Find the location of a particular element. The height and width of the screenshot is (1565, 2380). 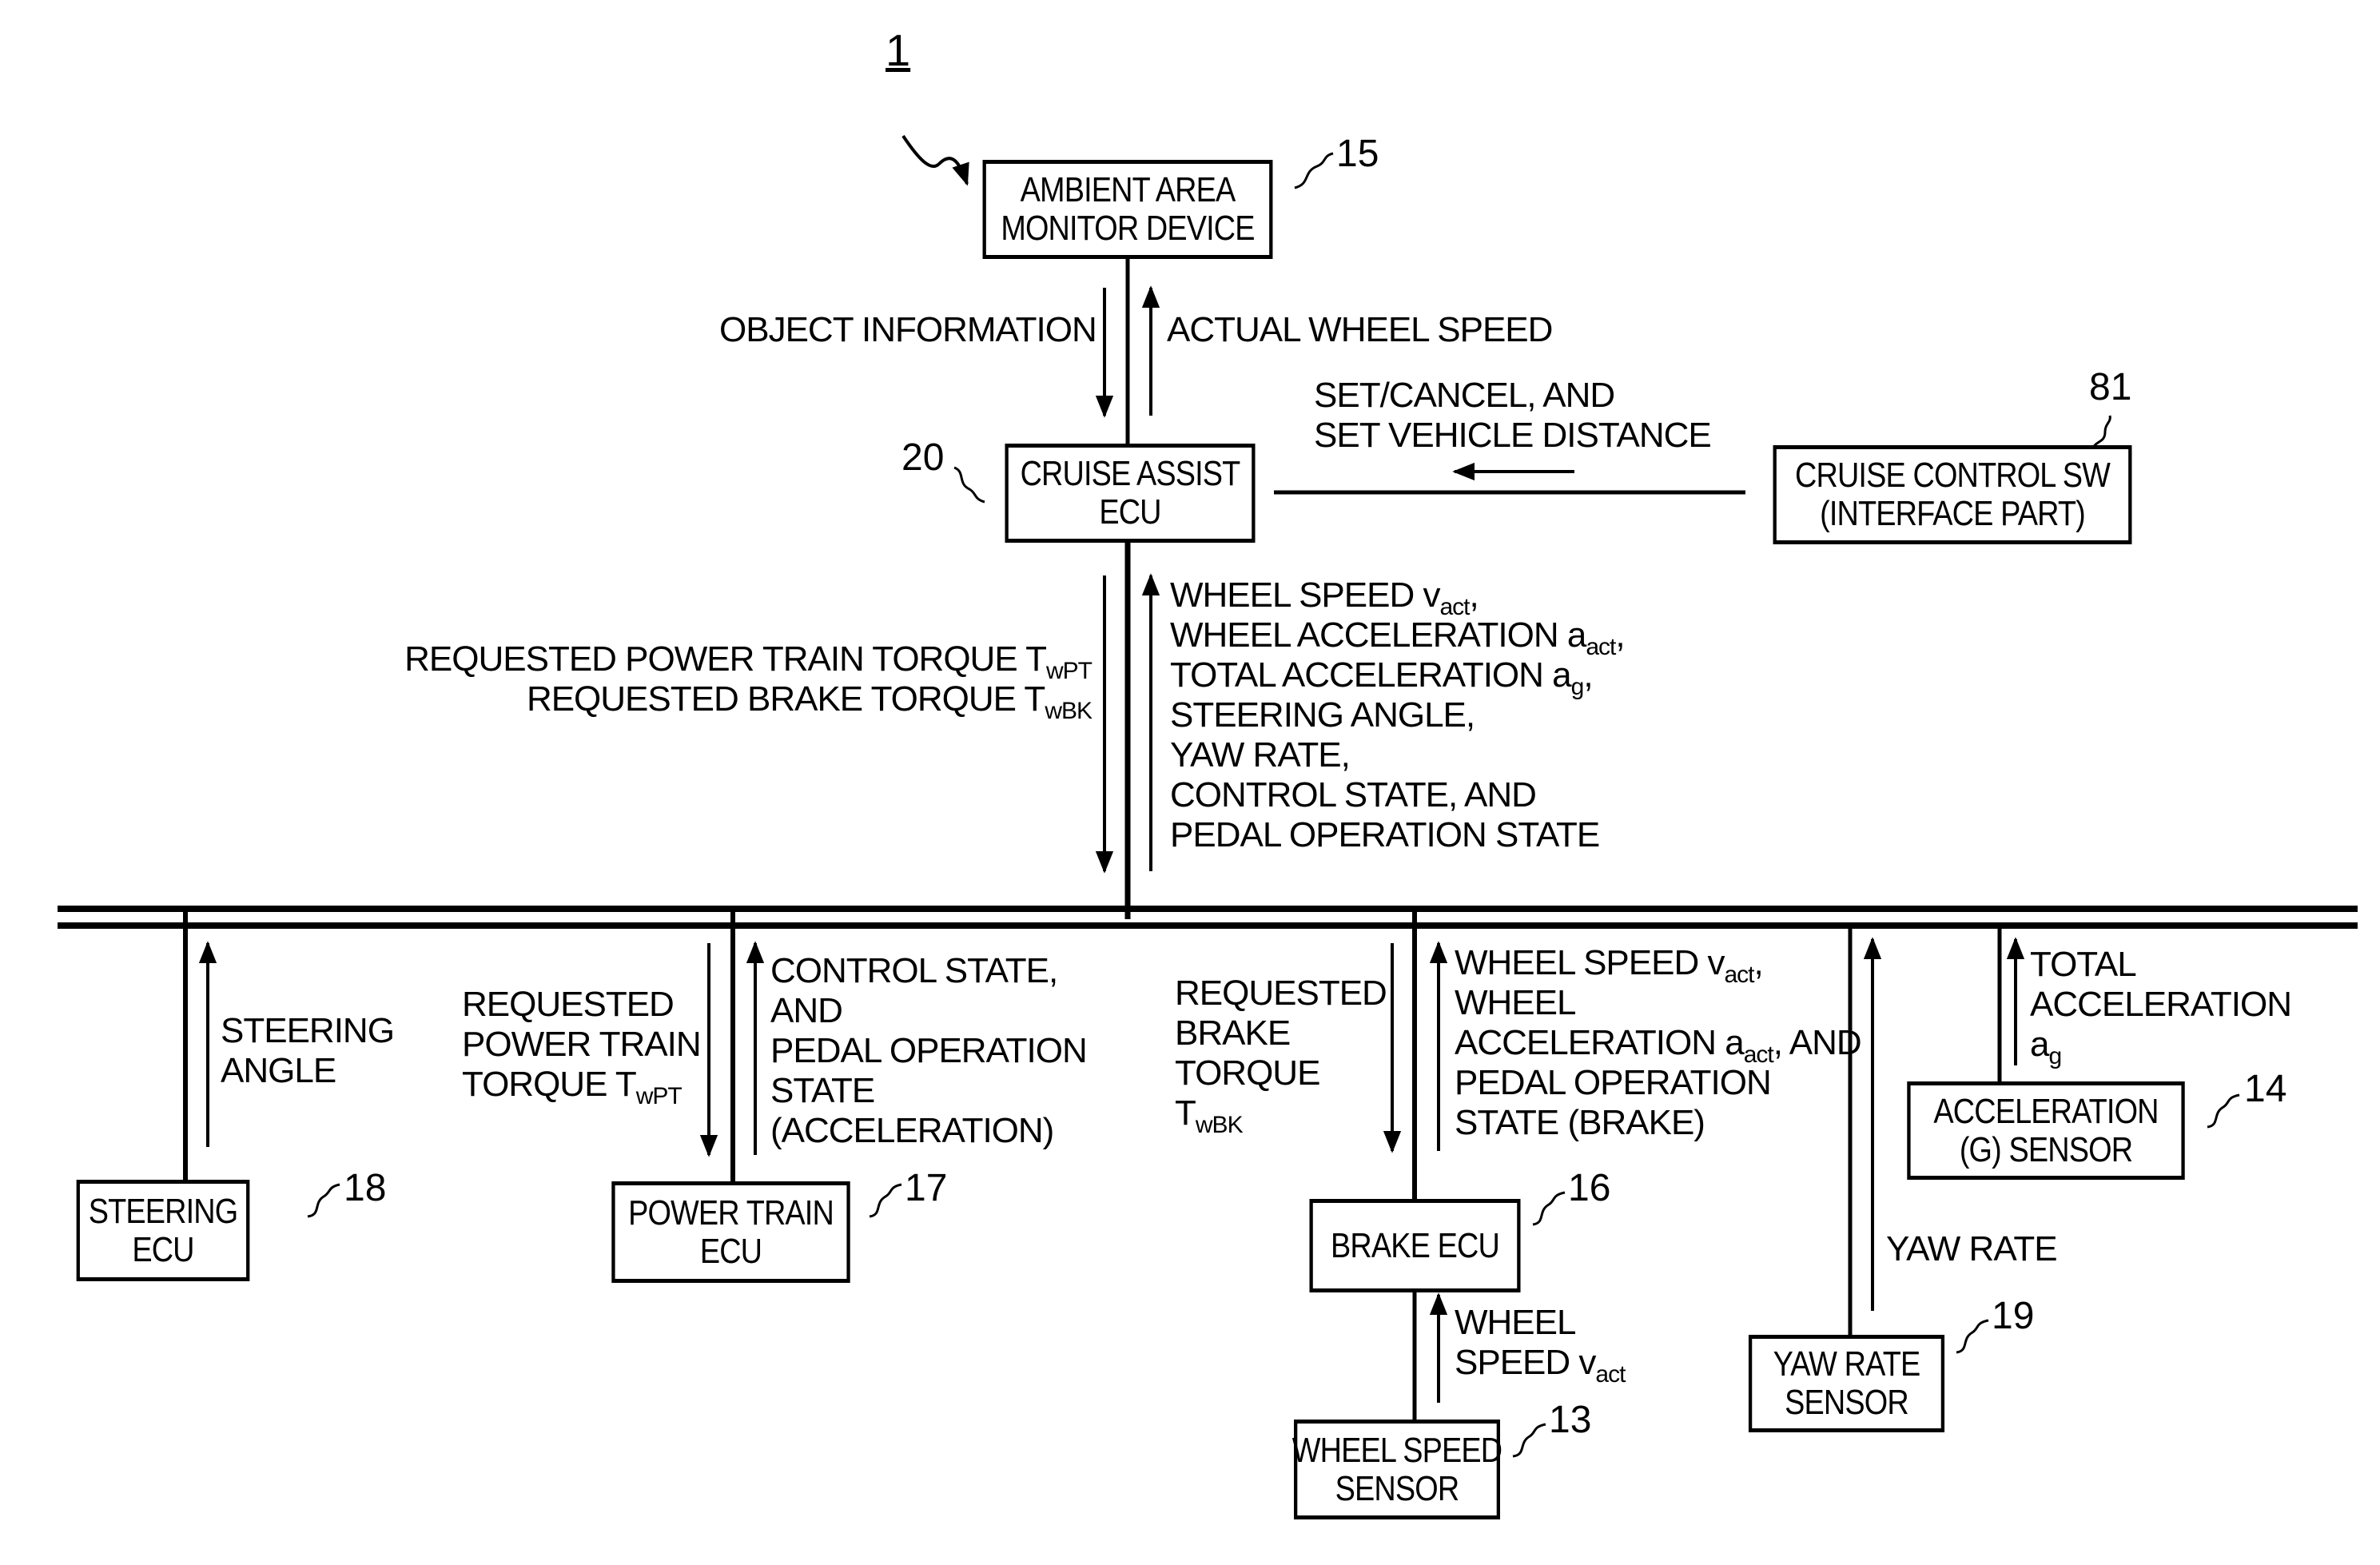

label-line: YAW RATE, is located at coordinates (1261, 755).